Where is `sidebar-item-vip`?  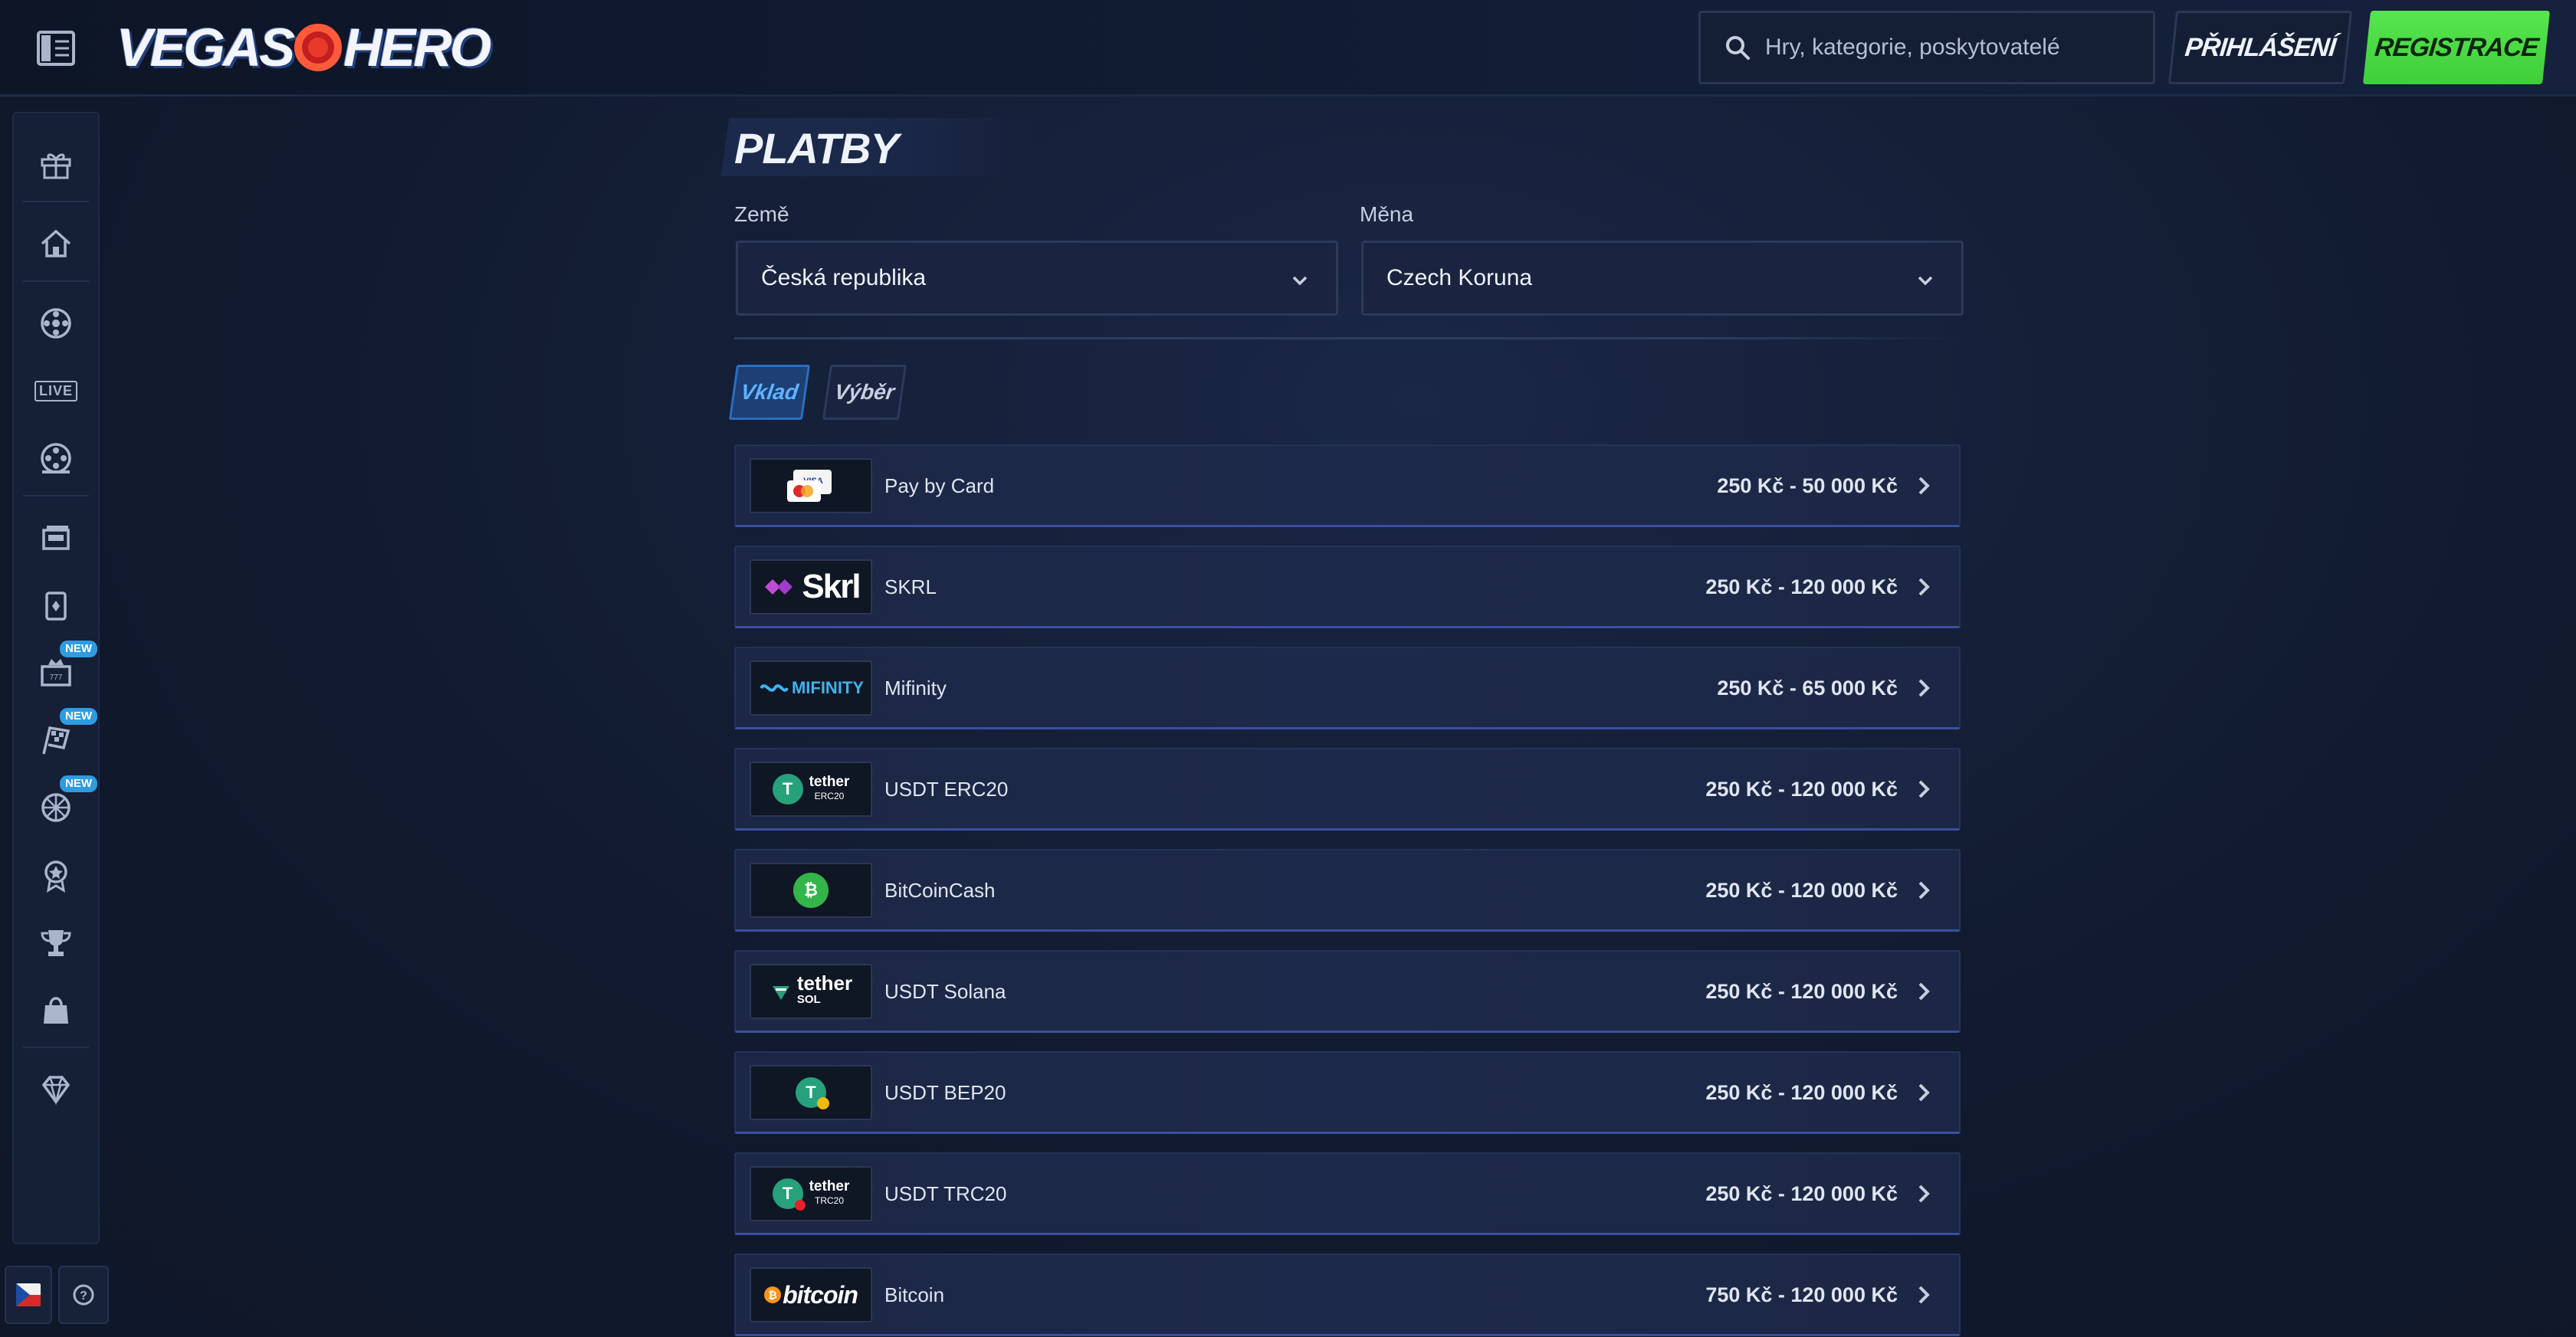 sidebar-item-vip is located at coordinates (56, 1089).